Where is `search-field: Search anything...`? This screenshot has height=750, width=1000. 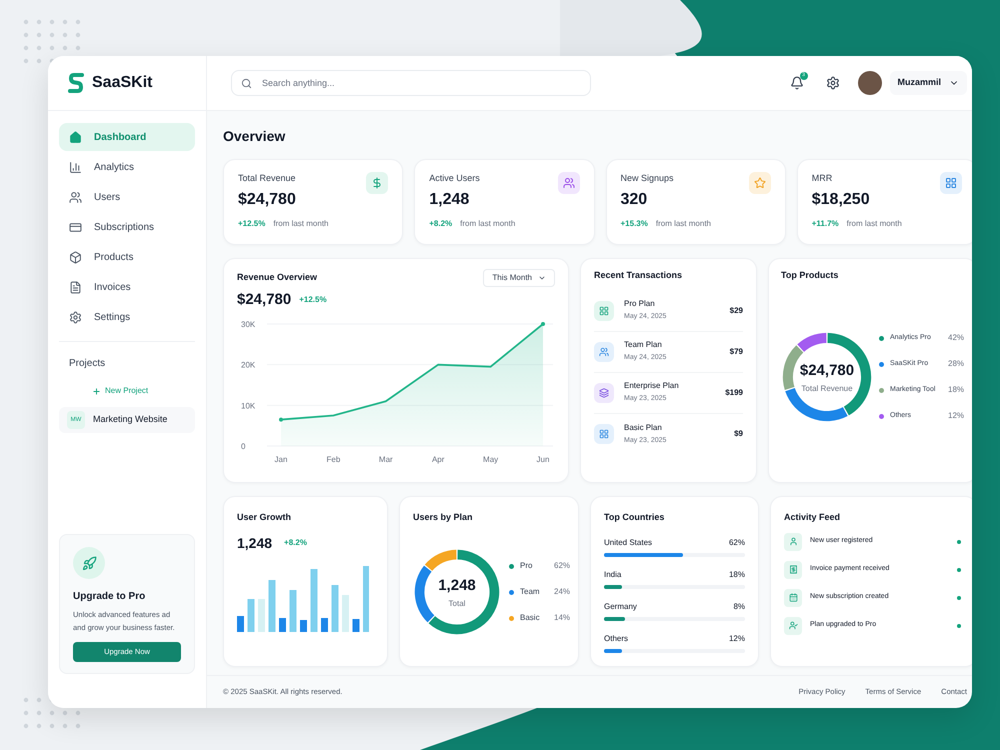 search-field: Search anything... is located at coordinates (411, 83).